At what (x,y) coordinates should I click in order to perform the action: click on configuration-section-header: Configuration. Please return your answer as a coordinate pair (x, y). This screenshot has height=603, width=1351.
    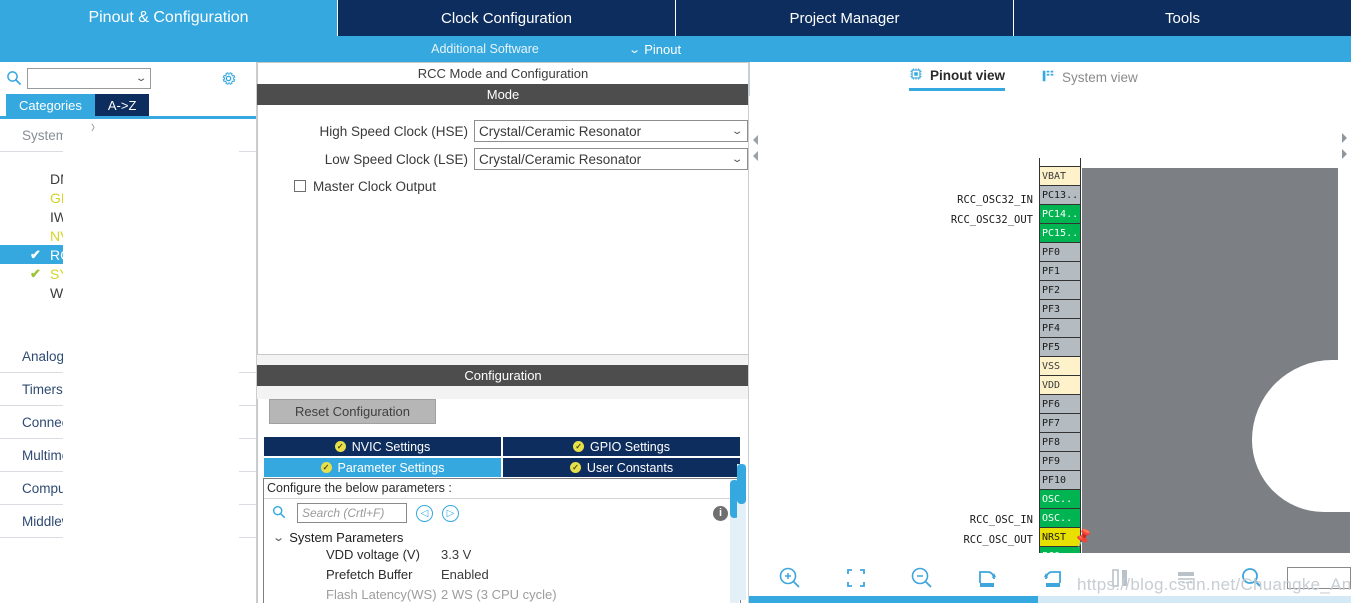
    Looking at the image, I should click on (503, 375).